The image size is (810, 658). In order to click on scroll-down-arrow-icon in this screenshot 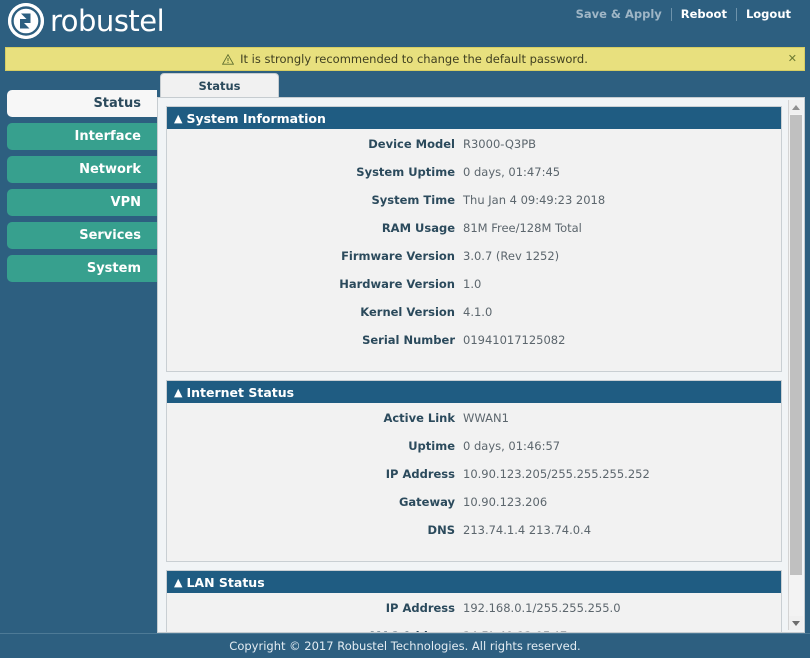, I will do `click(796, 623)`.